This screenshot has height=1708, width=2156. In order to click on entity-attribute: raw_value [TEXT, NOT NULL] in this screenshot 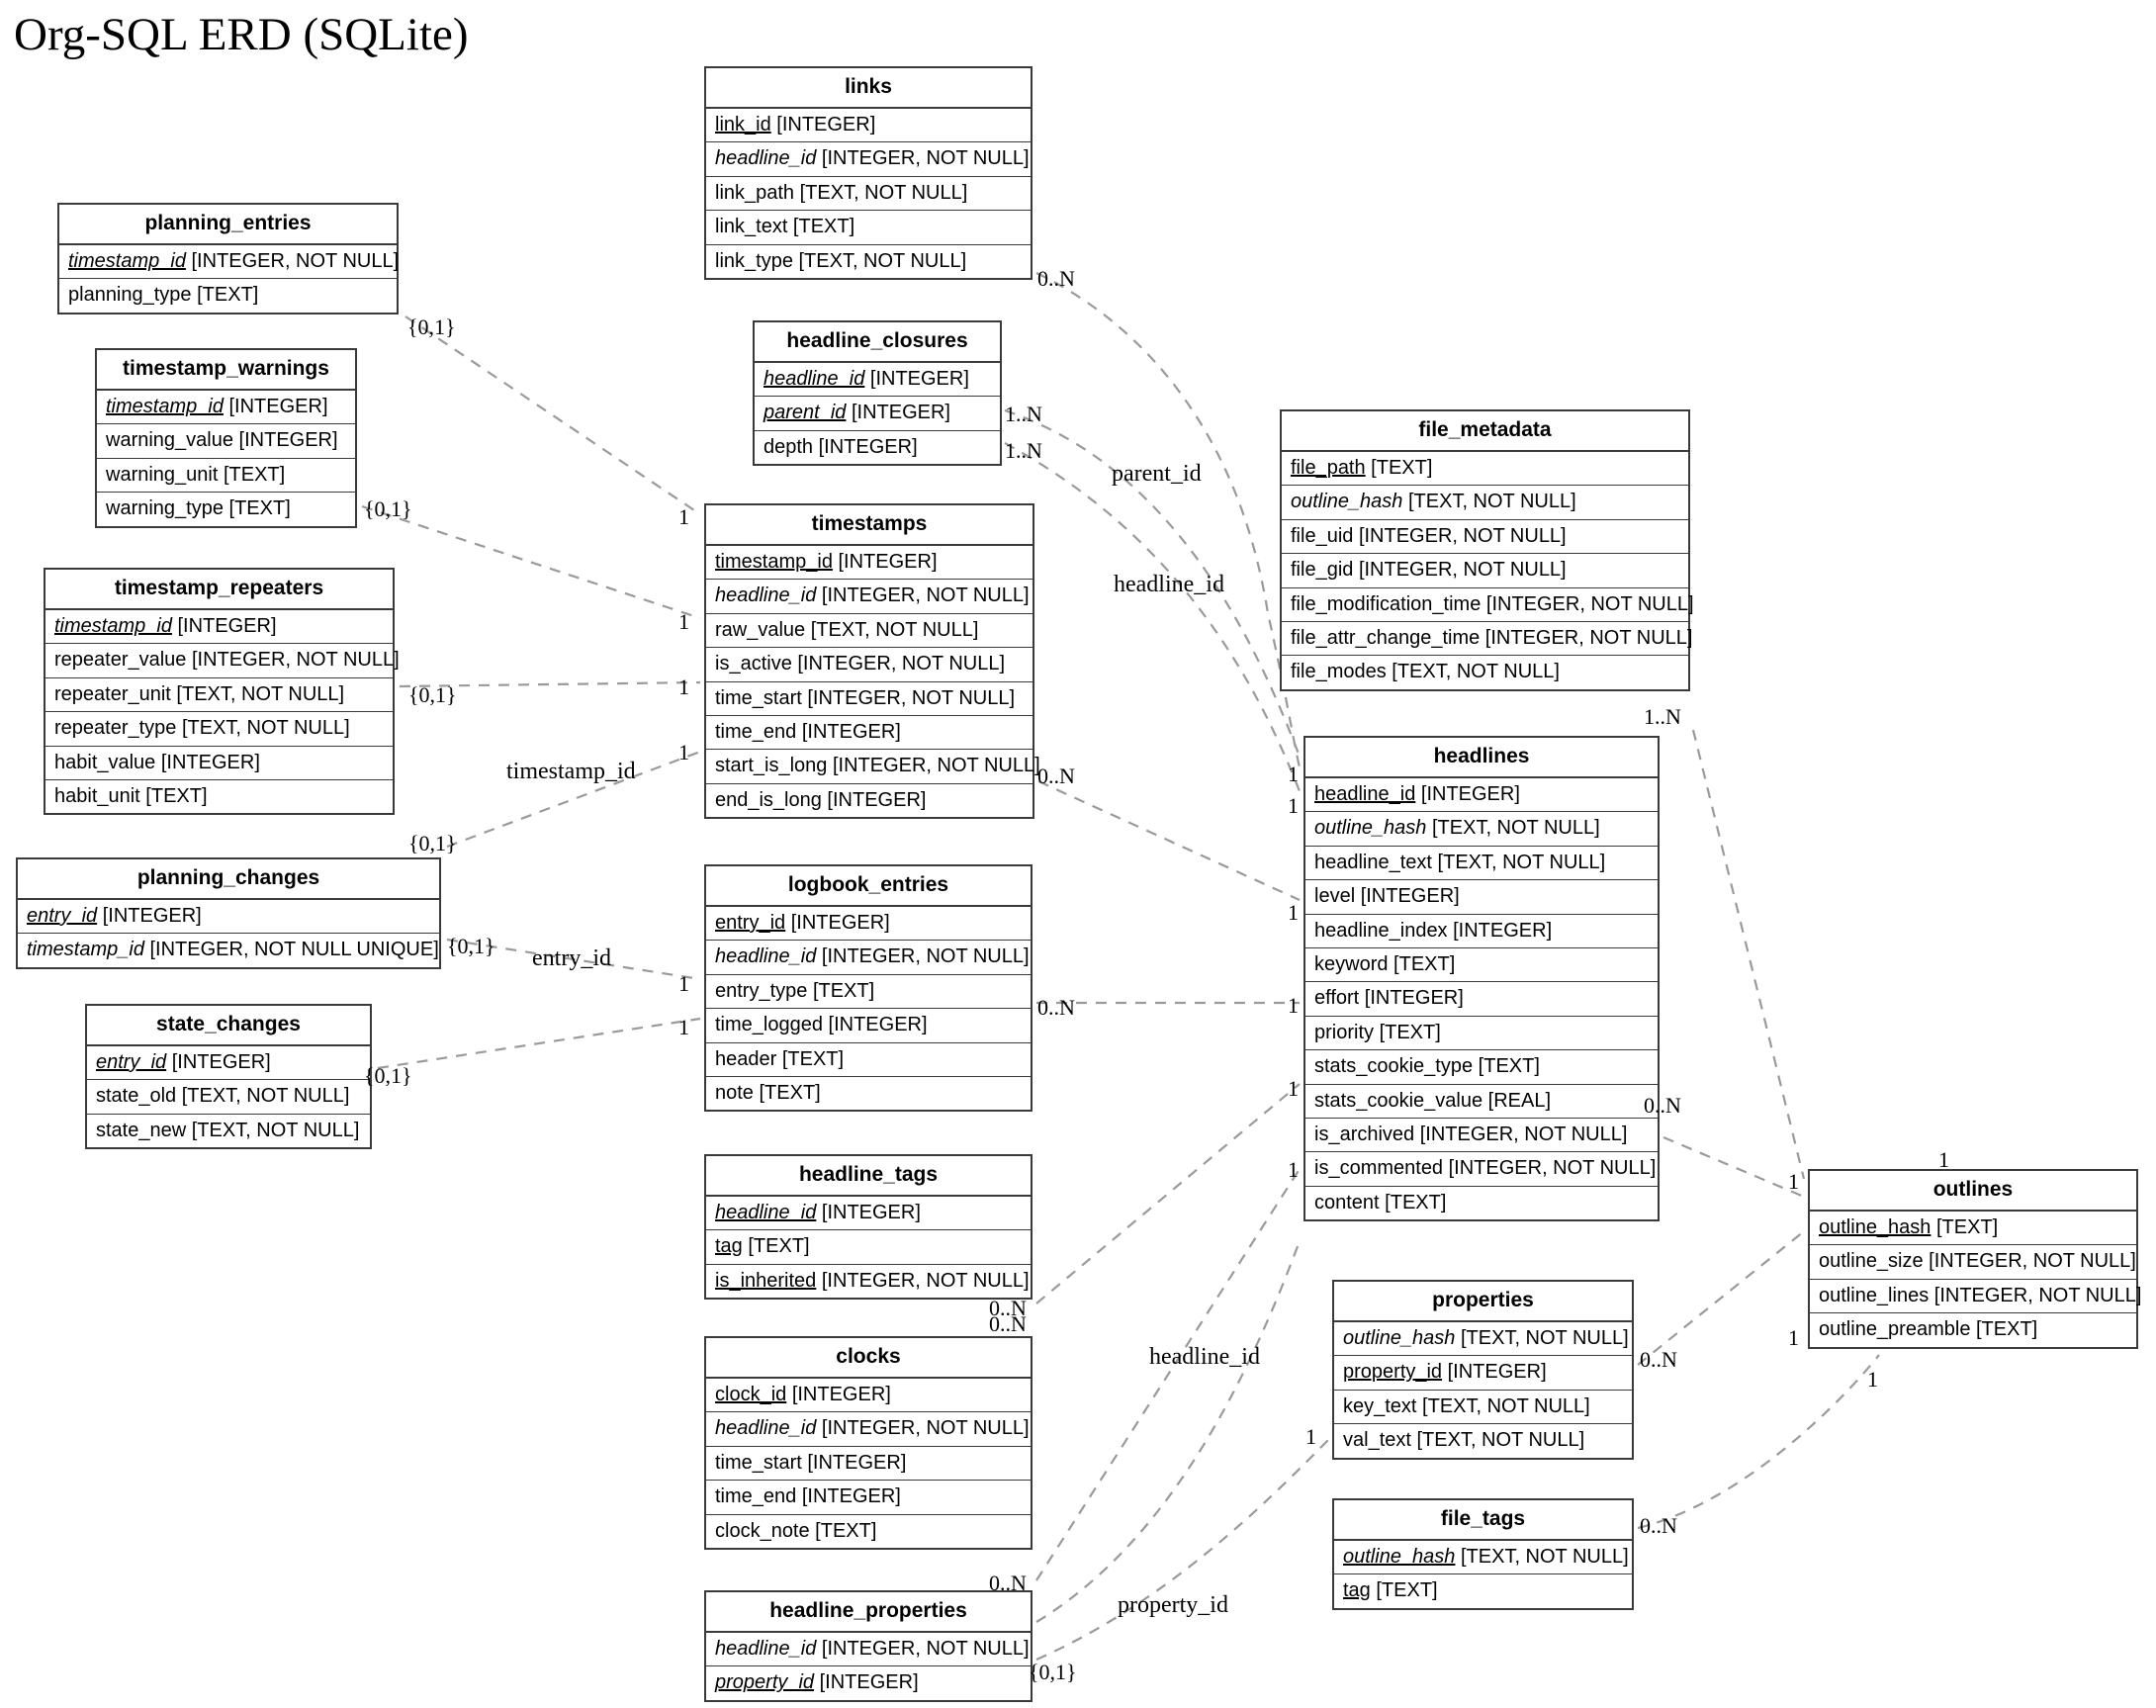, I will do `click(869, 631)`.